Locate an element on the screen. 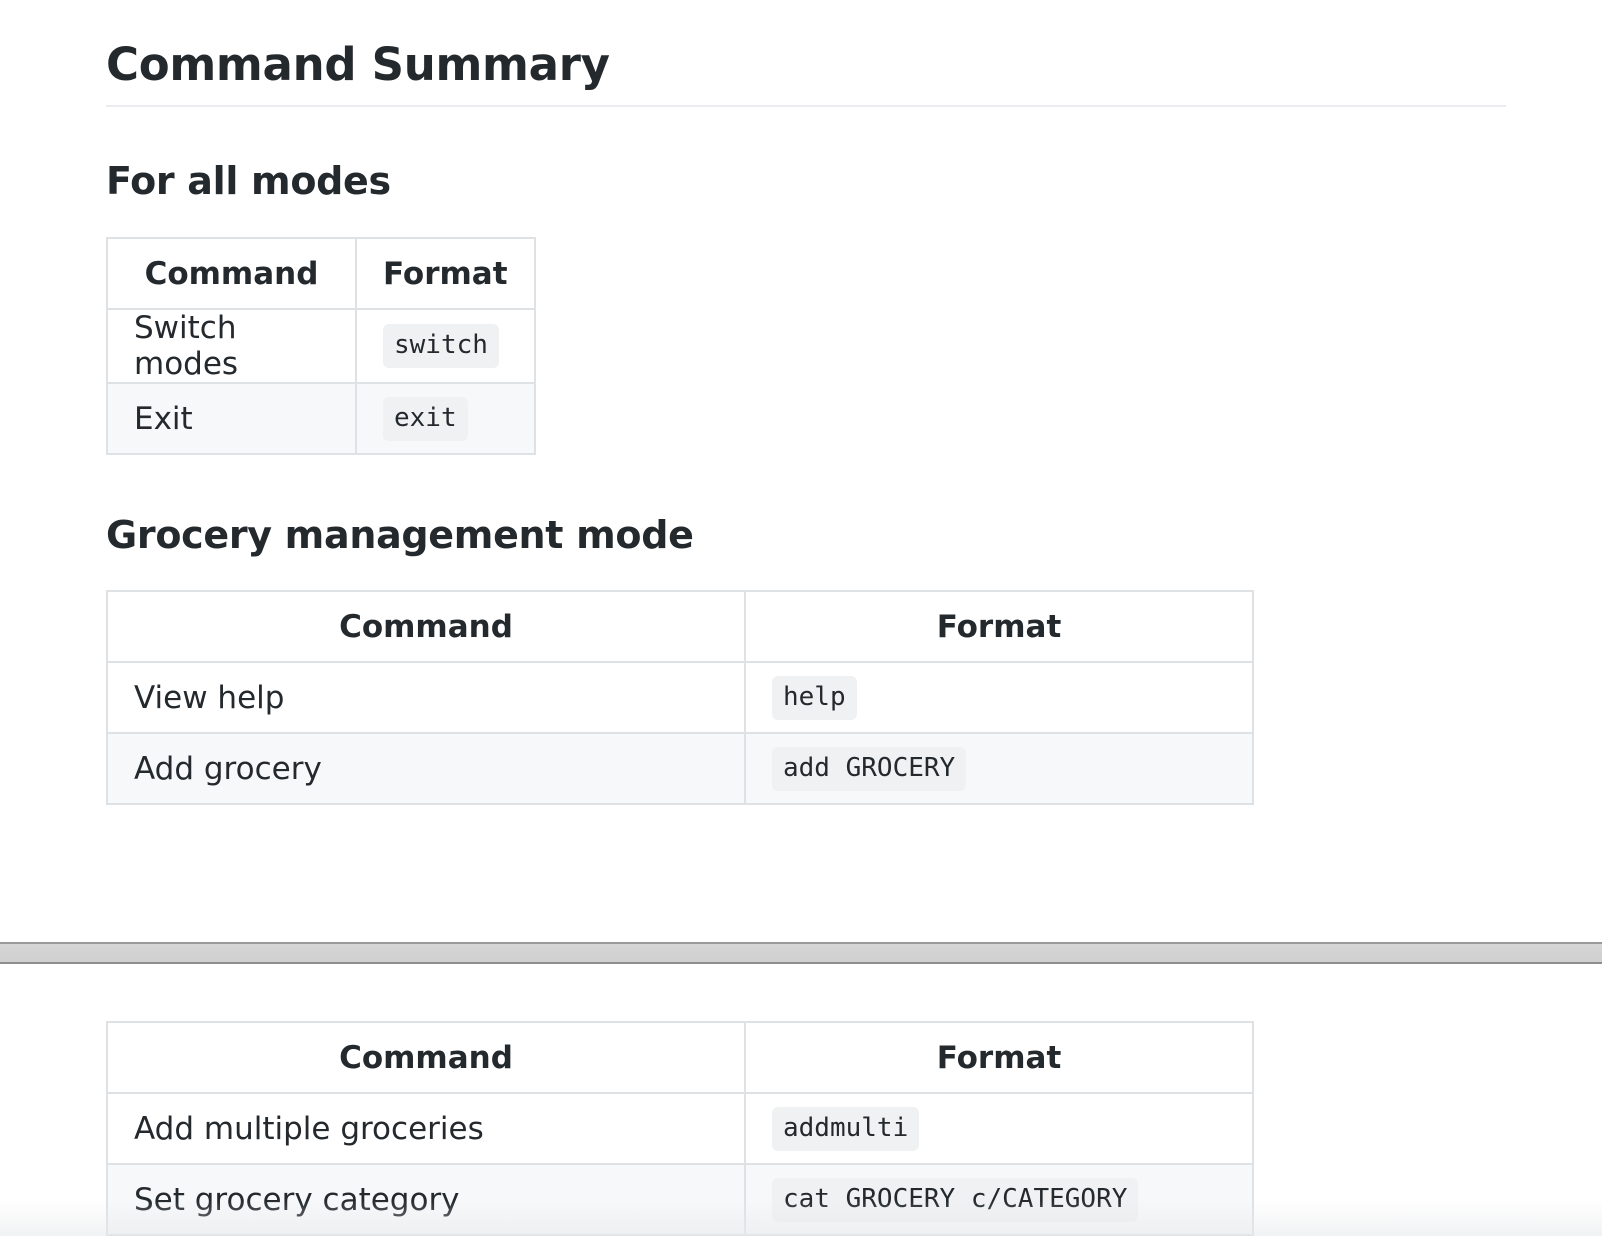 Image resolution: width=1602 pixels, height=1236 pixels. format-cell: exit is located at coordinates (445, 418).